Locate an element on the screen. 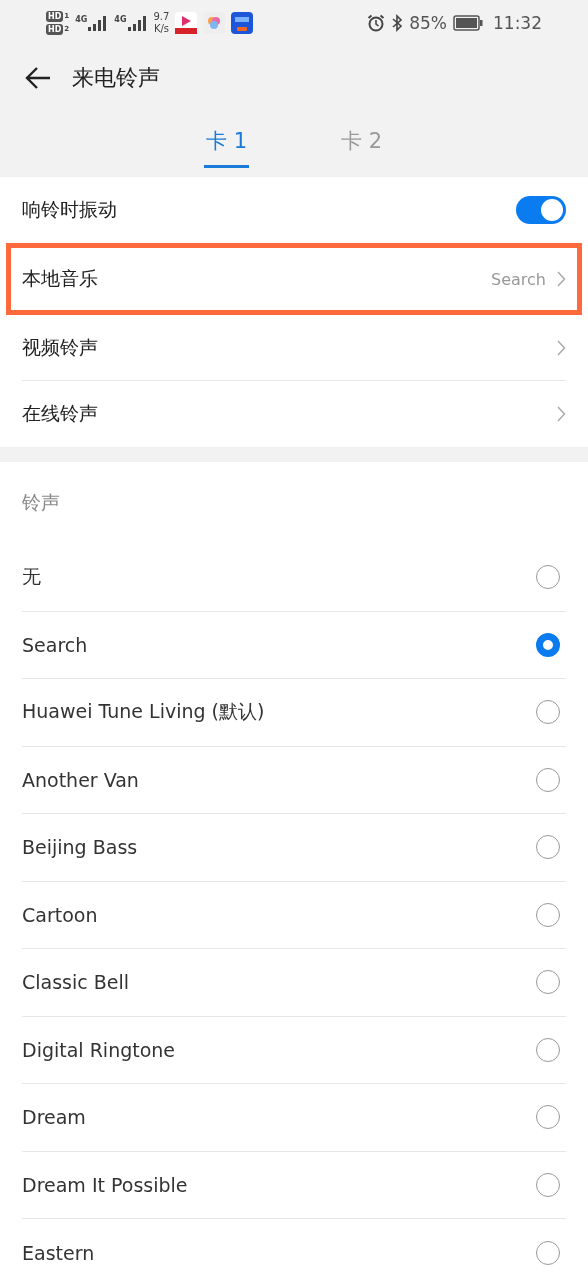 This screenshot has width=588, height=1274. network-speed: K/s is located at coordinates (161, 28).